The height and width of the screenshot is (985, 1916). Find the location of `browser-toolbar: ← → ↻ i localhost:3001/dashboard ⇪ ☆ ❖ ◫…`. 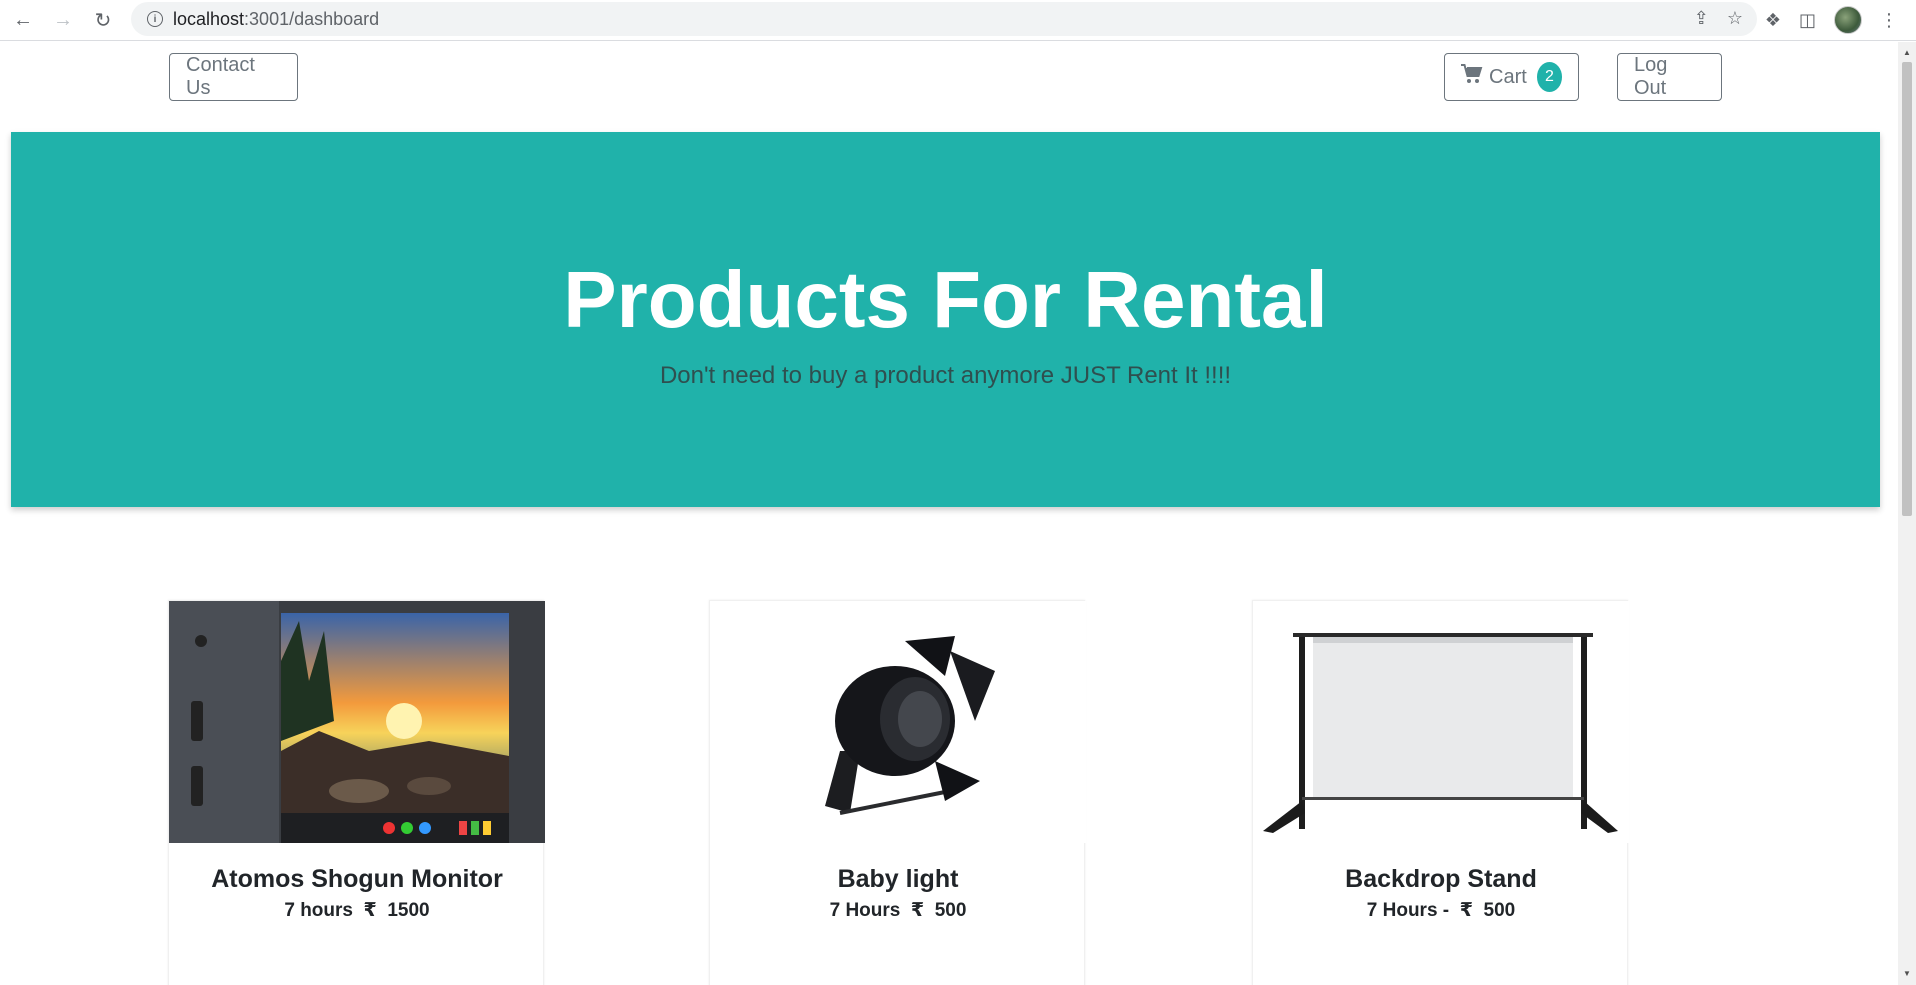

browser-toolbar: ← → ↻ i localhost:3001/dashboard ⇪ ☆ ❖ ◫… is located at coordinates (958, 20).